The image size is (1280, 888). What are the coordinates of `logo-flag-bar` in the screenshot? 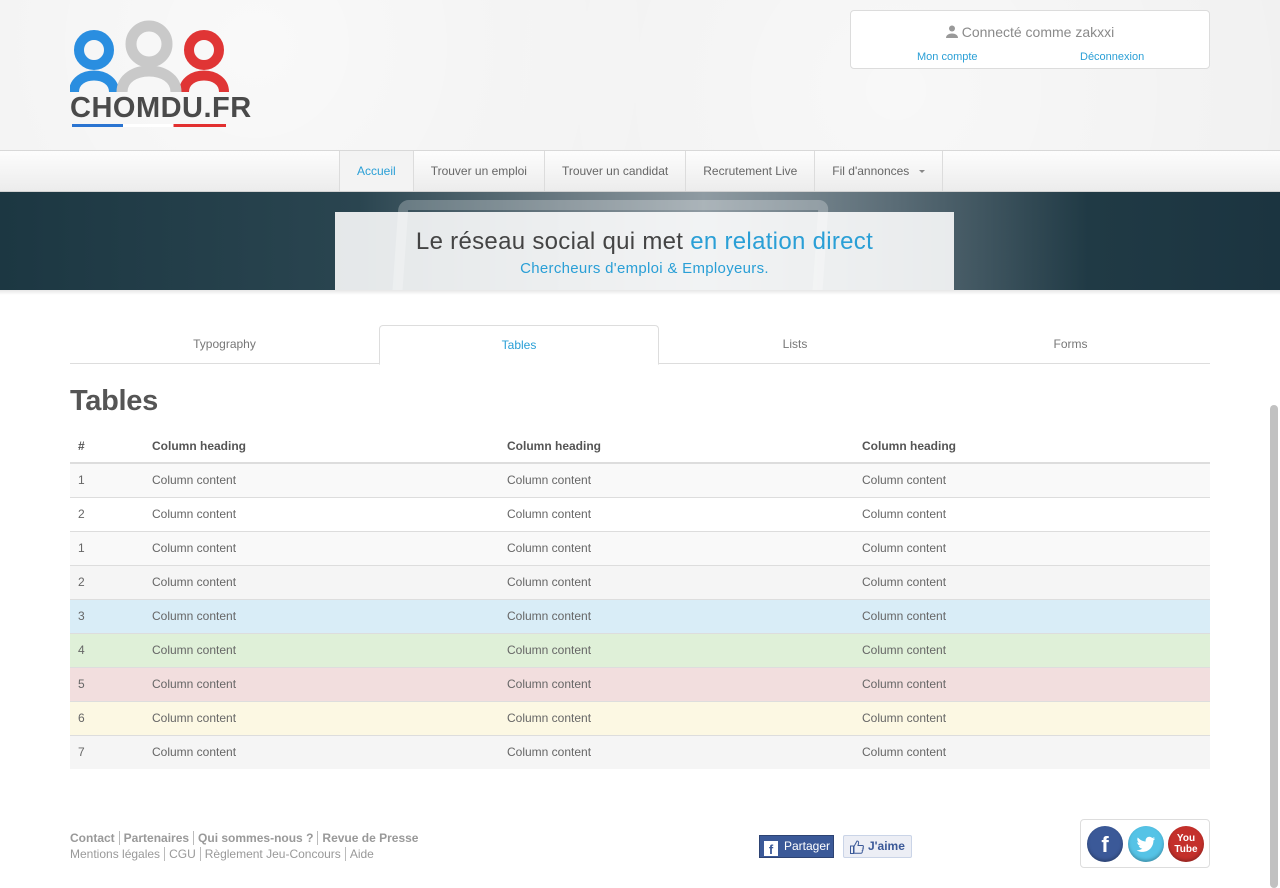 It's located at (149, 125).